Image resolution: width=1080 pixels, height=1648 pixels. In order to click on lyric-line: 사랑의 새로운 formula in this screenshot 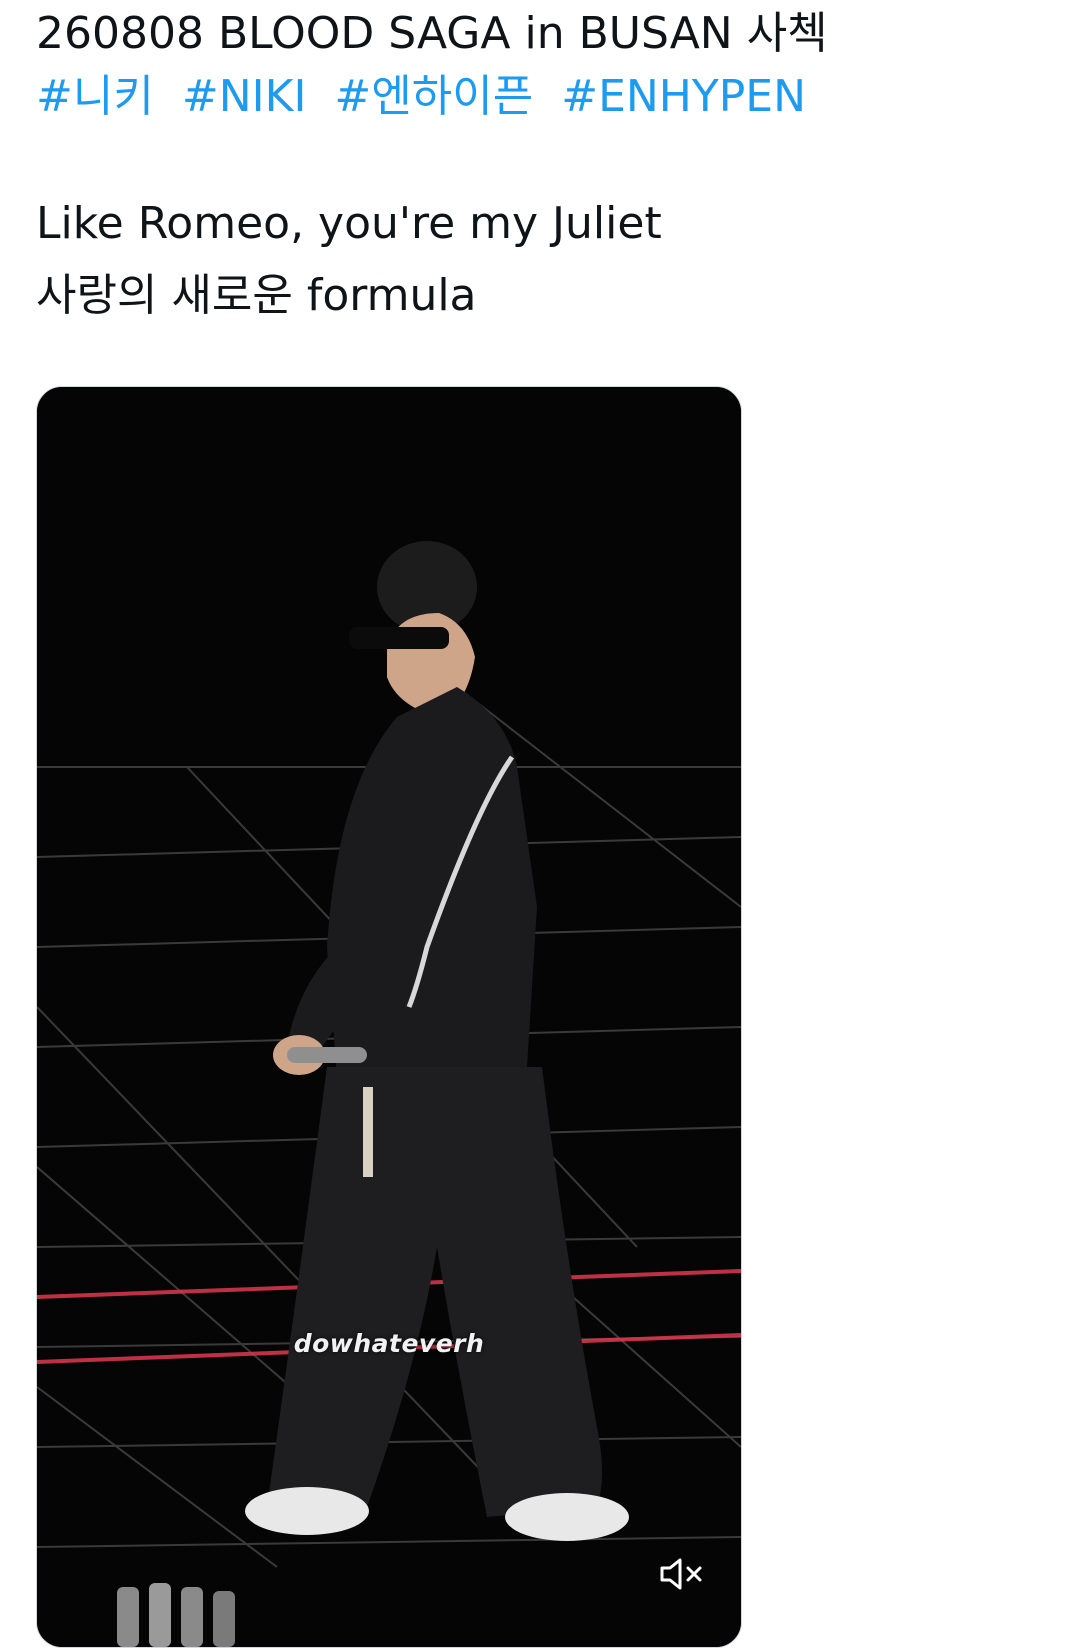, I will do `click(256, 295)`.